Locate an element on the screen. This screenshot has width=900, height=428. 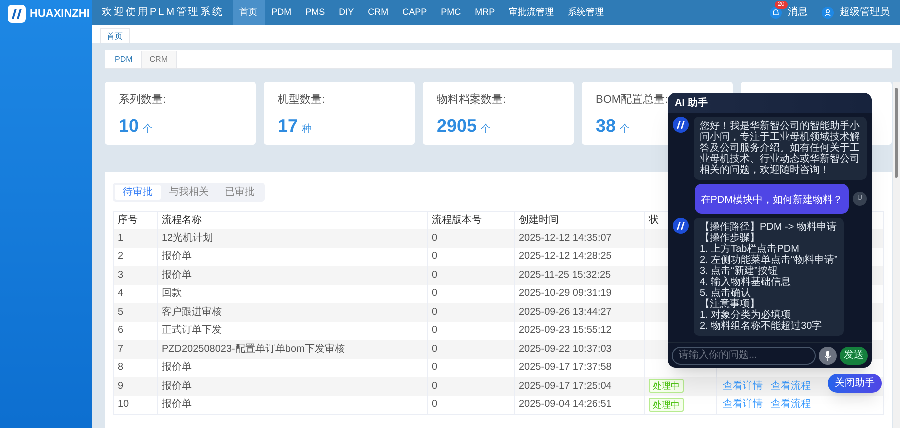
close-assistant-button: 关闭助手 is located at coordinates (855, 383).